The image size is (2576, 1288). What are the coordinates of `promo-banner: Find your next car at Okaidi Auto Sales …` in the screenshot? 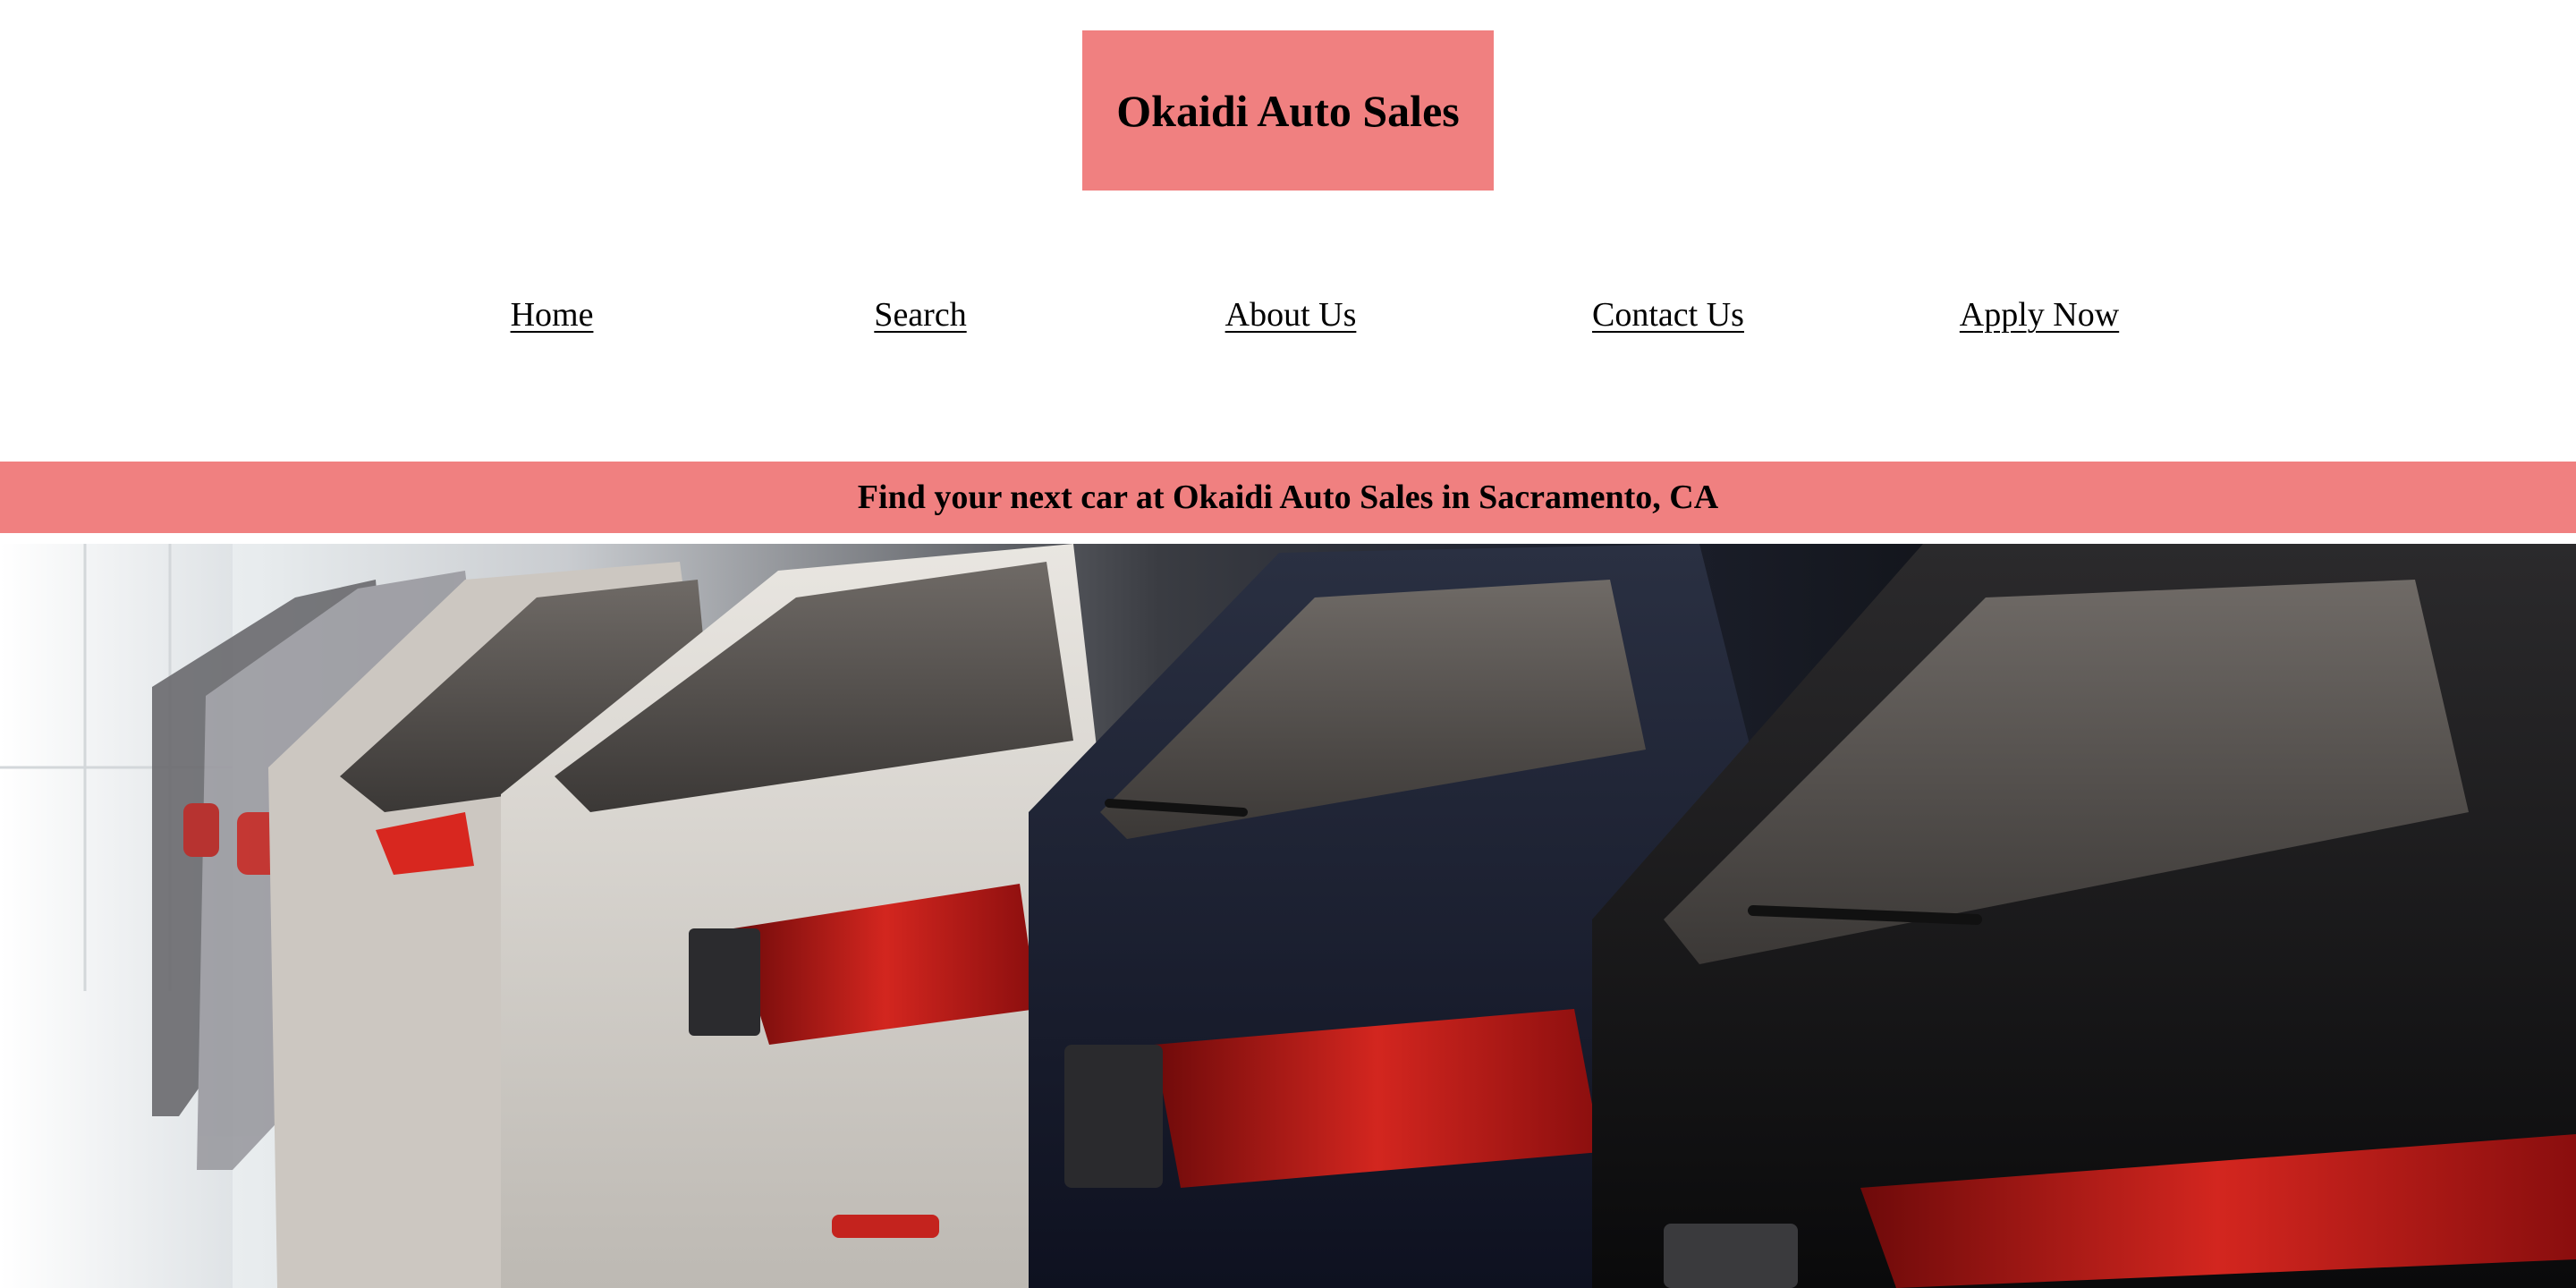 It's located at (1288, 497).